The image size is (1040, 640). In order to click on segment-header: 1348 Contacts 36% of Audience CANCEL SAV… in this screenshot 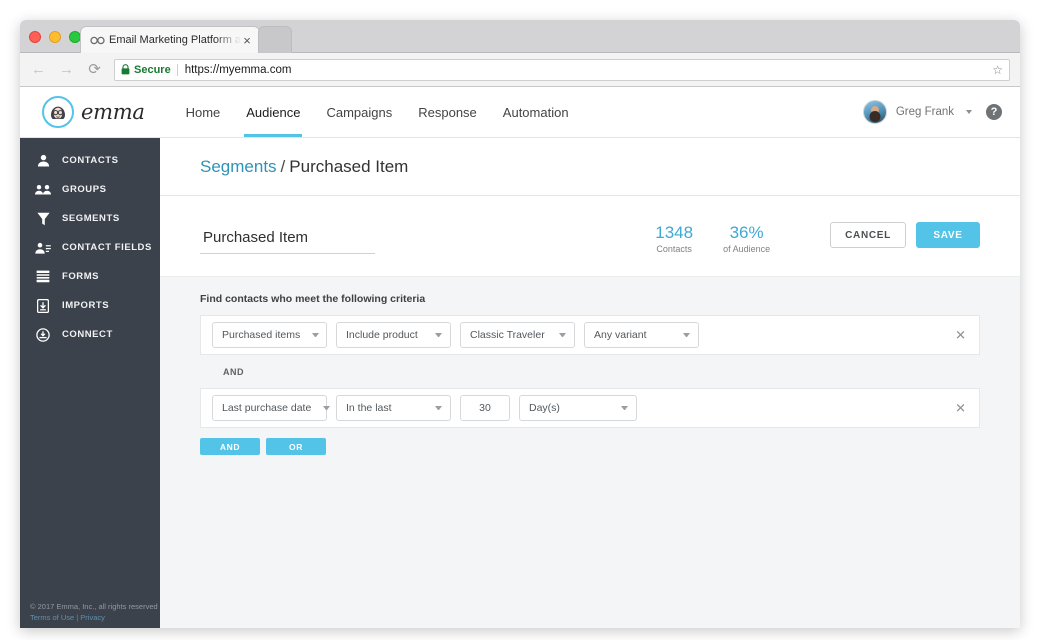, I will do `click(590, 237)`.